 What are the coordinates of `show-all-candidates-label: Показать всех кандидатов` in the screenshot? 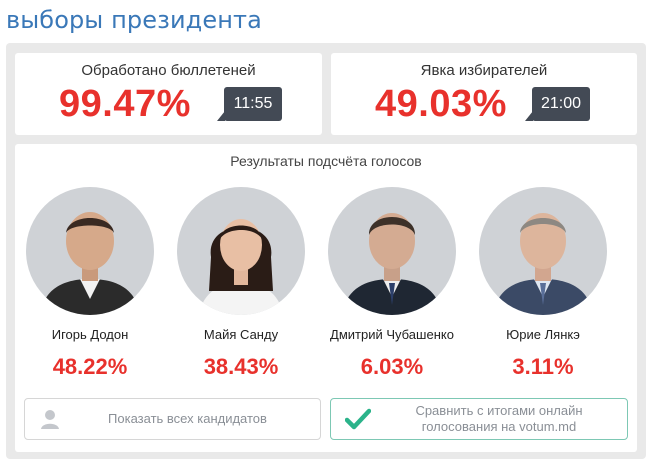 It's located at (187, 418).